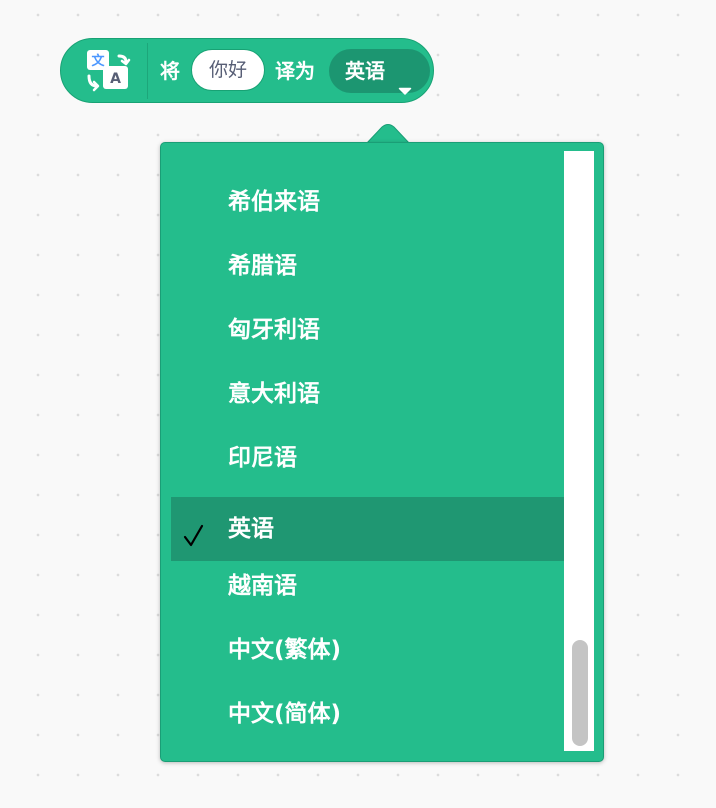  What do you see at coordinates (274, 202) in the screenshot?
I see `menu-item-label: 希伯来语` at bounding box center [274, 202].